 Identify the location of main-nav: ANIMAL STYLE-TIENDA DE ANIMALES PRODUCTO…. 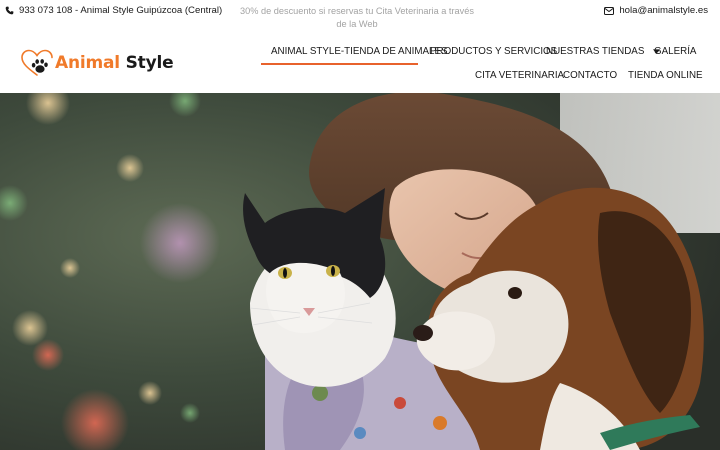
(360, 64).